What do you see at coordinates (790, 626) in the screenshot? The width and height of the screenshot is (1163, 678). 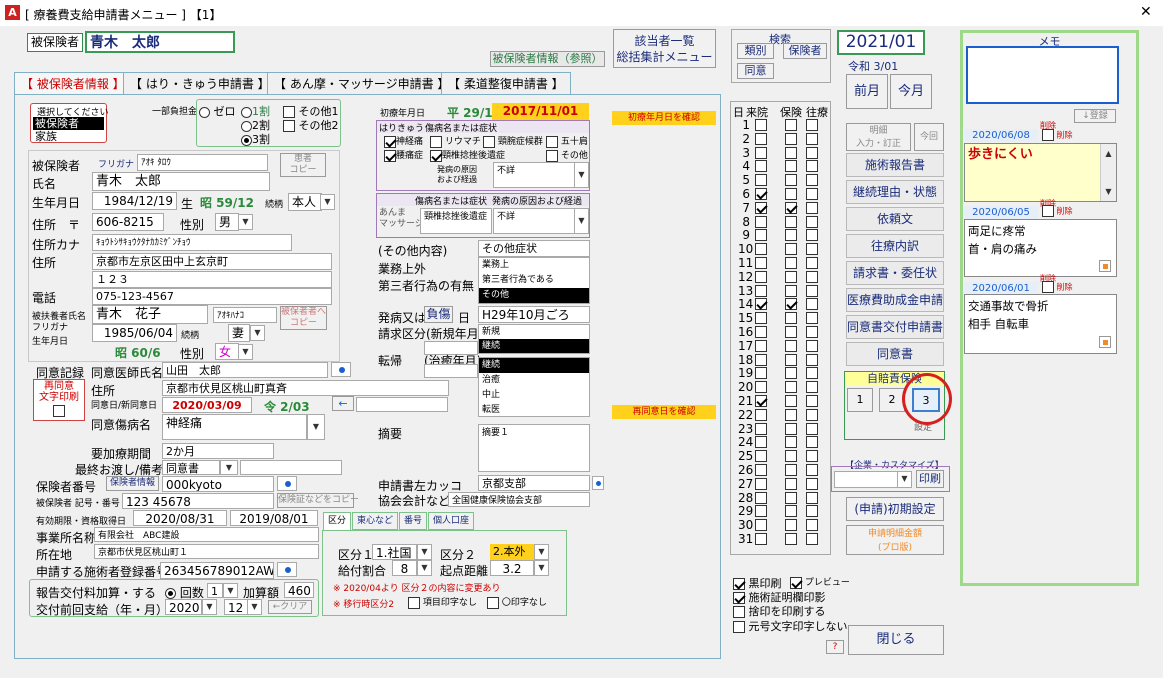 I see `no-era-checkbox: 元号文字印字しない` at bounding box center [790, 626].